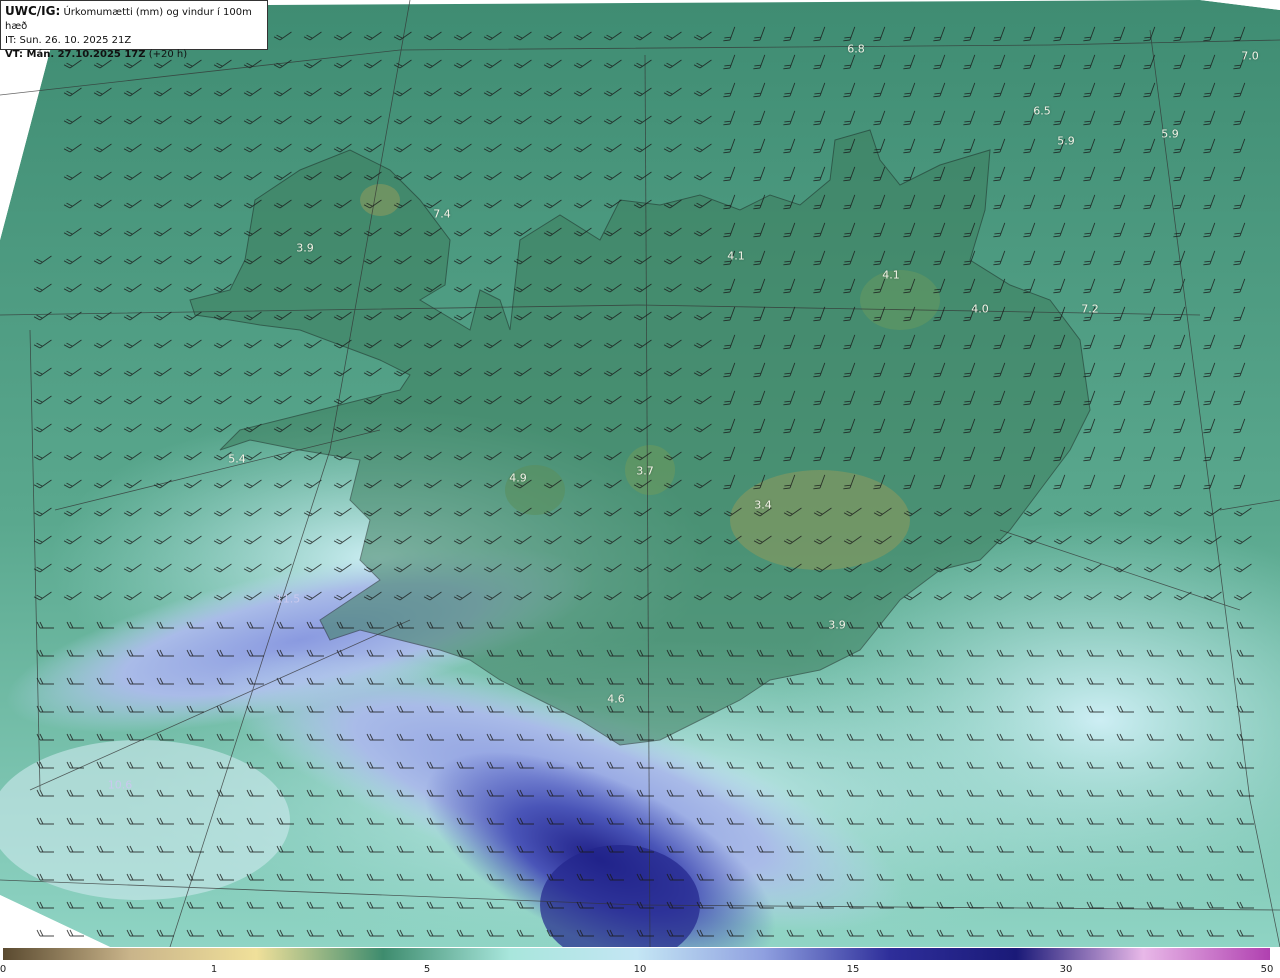  Describe the element at coordinates (853, 969) in the screenshot. I see `colorbar-tick-label: 15` at that location.